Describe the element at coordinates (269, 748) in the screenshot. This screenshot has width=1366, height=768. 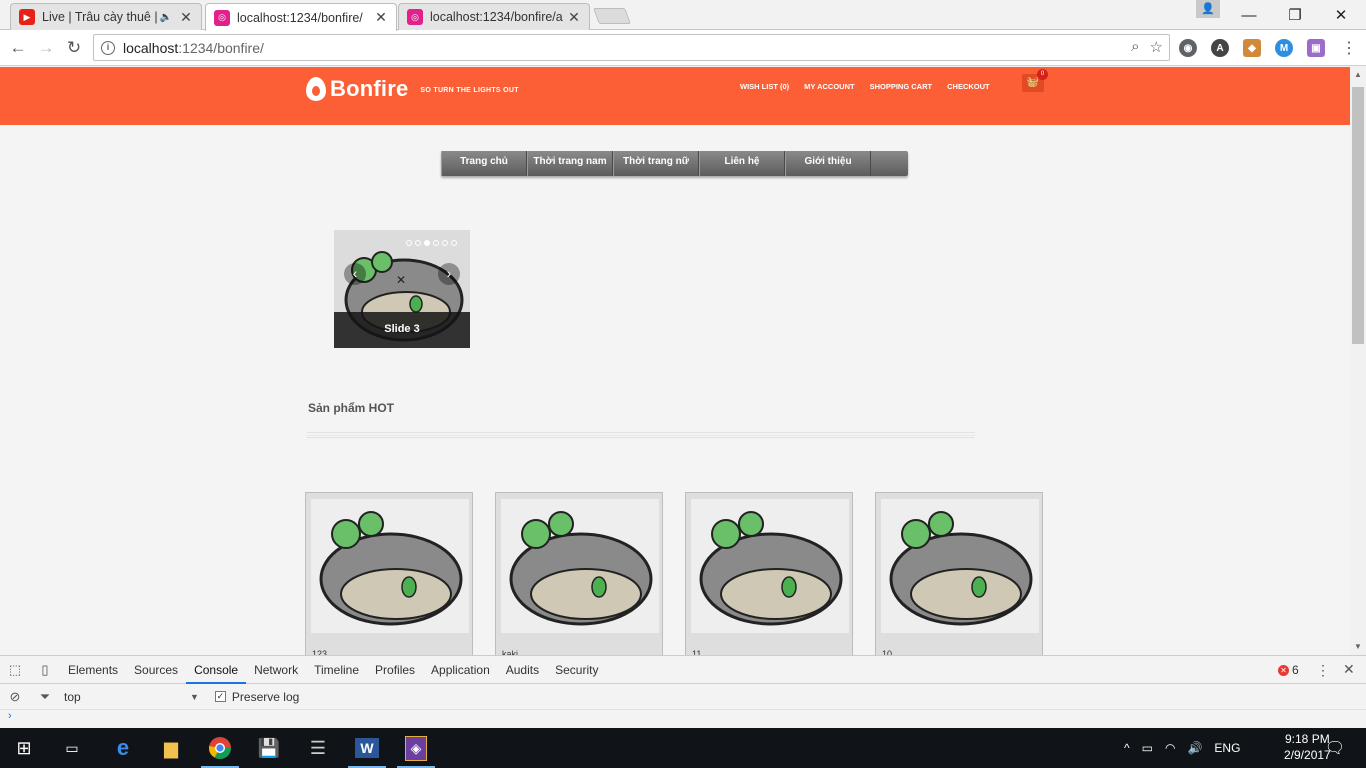
I see `save-app-icon: 💾` at that location.